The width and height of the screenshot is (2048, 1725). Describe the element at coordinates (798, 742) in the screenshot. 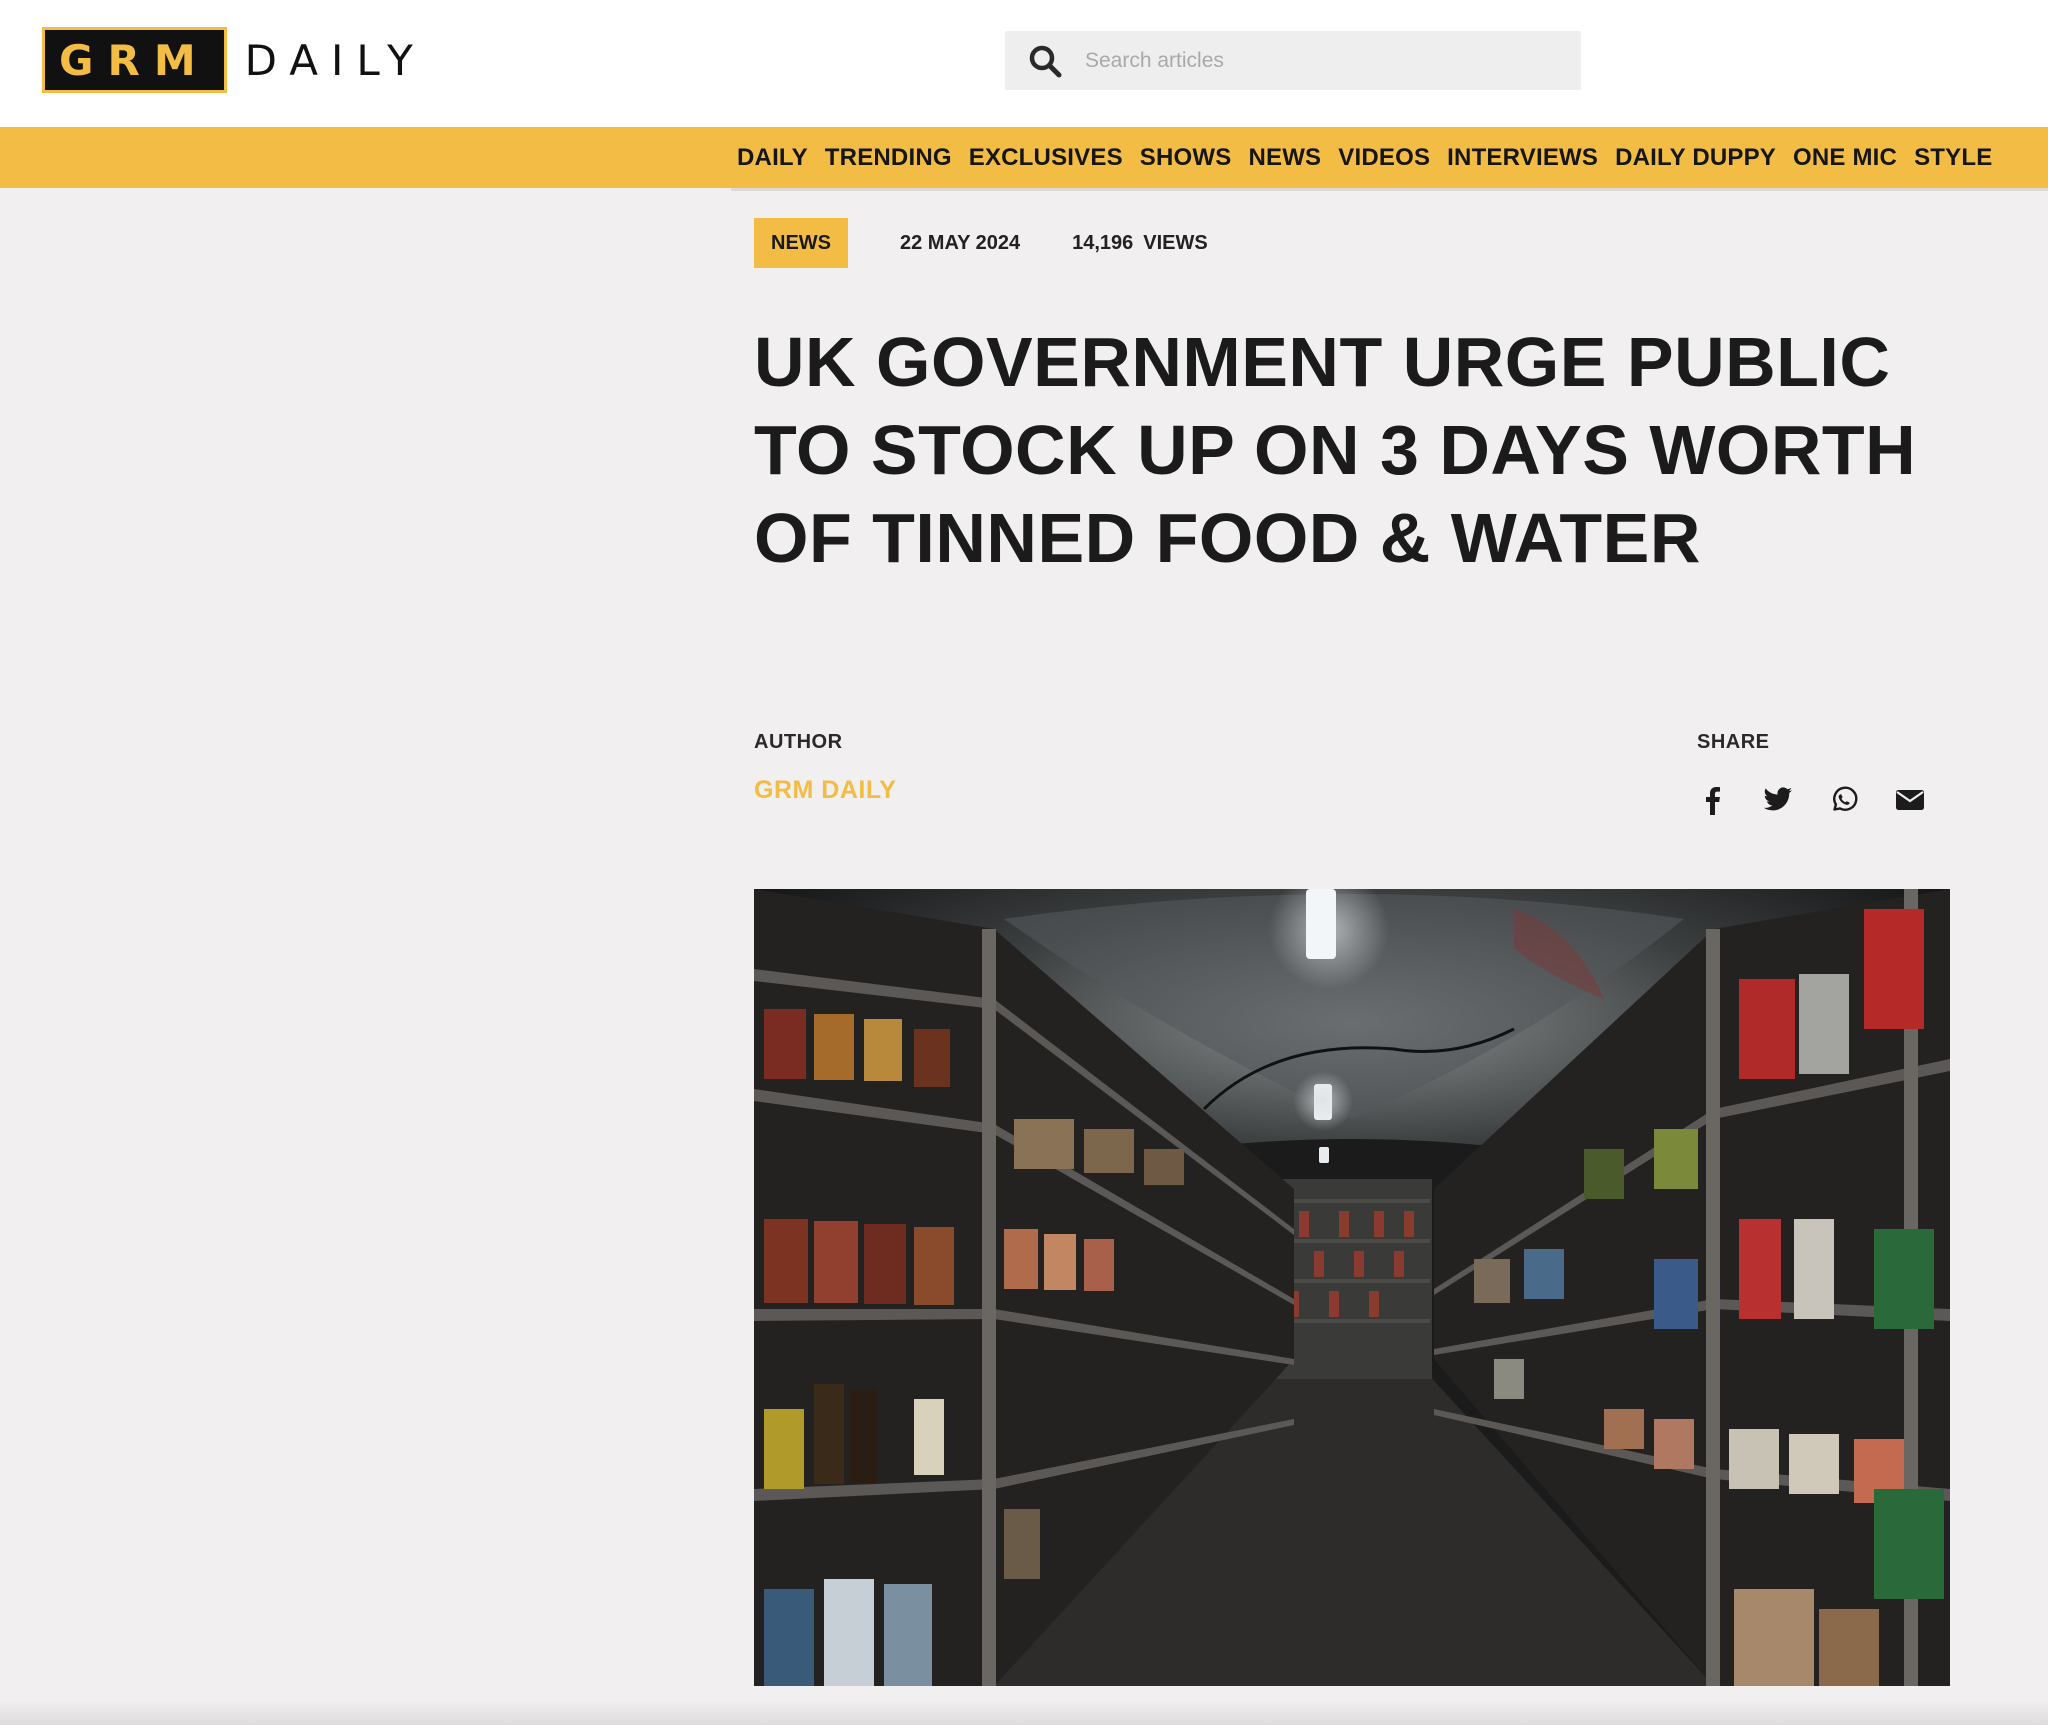

I see `author-label: AUTHOR` at that location.